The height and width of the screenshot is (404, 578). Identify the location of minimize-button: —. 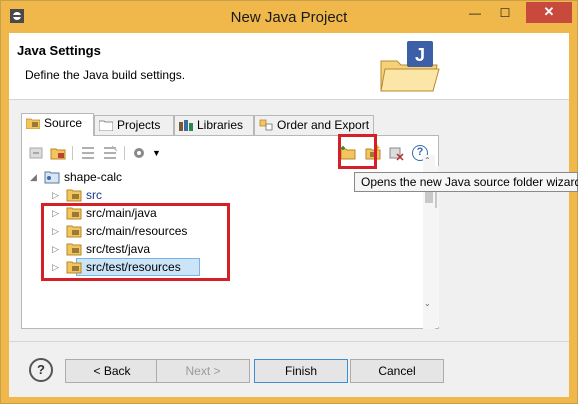
(475, 14).